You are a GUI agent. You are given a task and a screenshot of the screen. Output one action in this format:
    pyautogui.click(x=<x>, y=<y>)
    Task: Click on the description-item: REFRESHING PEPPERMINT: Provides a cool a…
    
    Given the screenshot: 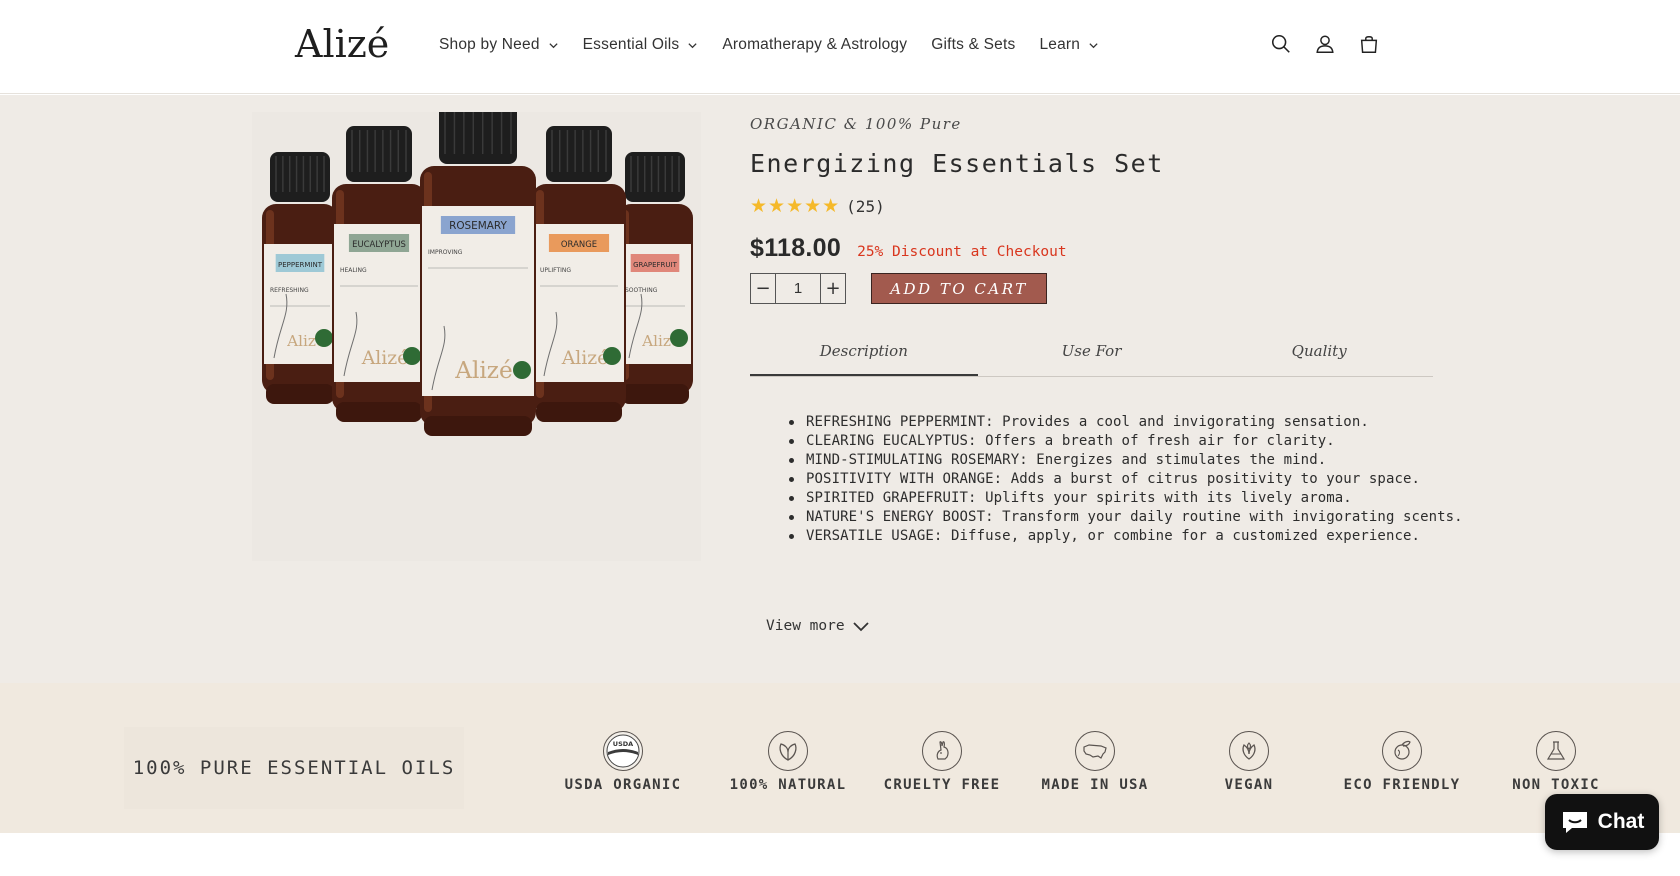 What is the action you would take?
    pyautogui.click(x=1117, y=422)
    